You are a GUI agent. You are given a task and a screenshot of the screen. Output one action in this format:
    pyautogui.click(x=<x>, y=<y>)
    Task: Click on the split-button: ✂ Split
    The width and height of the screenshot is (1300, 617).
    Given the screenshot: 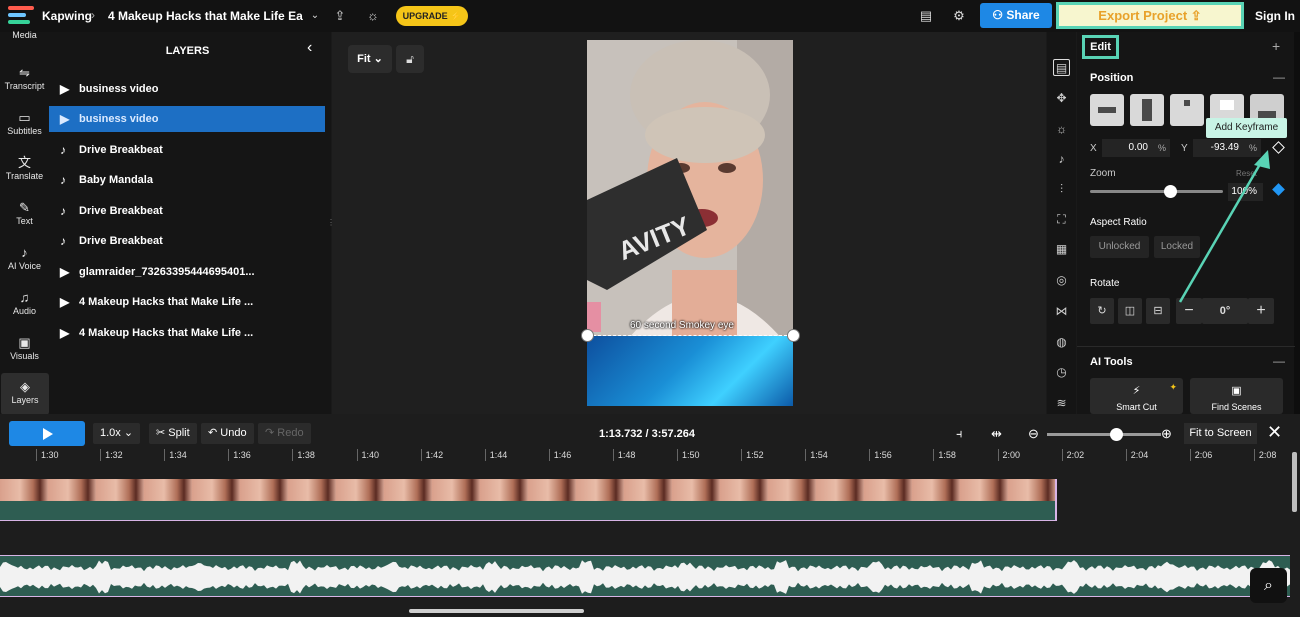 What is the action you would take?
    pyautogui.click(x=173, y=433)
    